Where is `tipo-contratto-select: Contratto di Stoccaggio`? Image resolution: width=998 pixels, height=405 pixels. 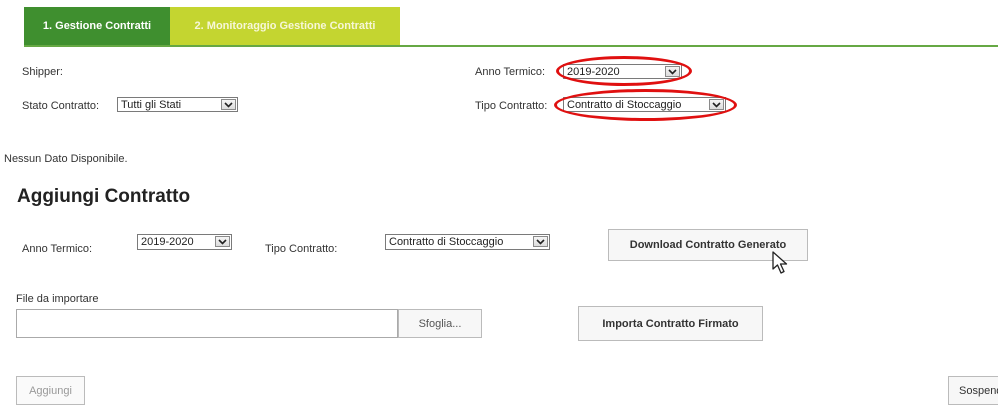
tipo-contratto-select: Contratto di Stoccaggio is located at coordinates (644, 104).